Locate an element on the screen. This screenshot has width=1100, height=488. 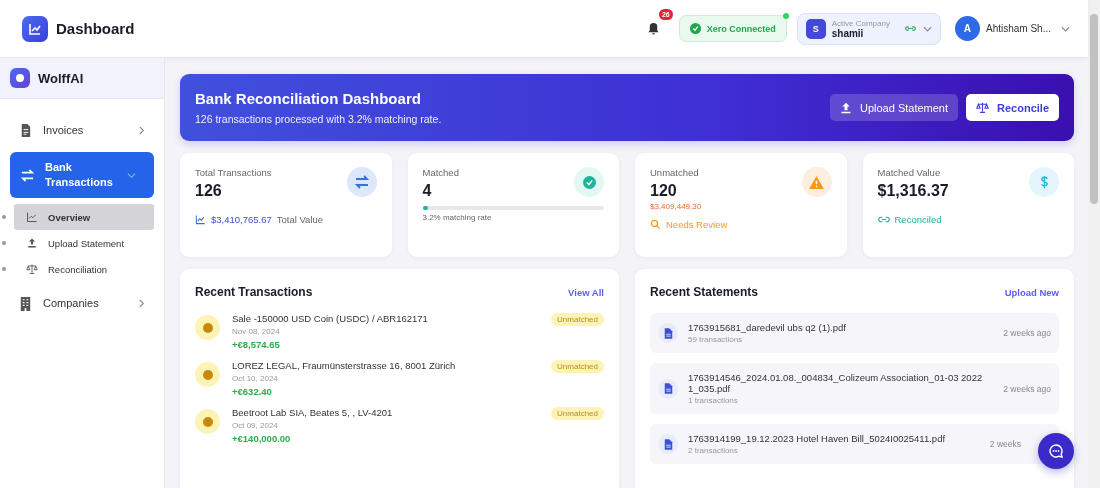
xero-status: Xero Connected is located at coordinates (732, 28).